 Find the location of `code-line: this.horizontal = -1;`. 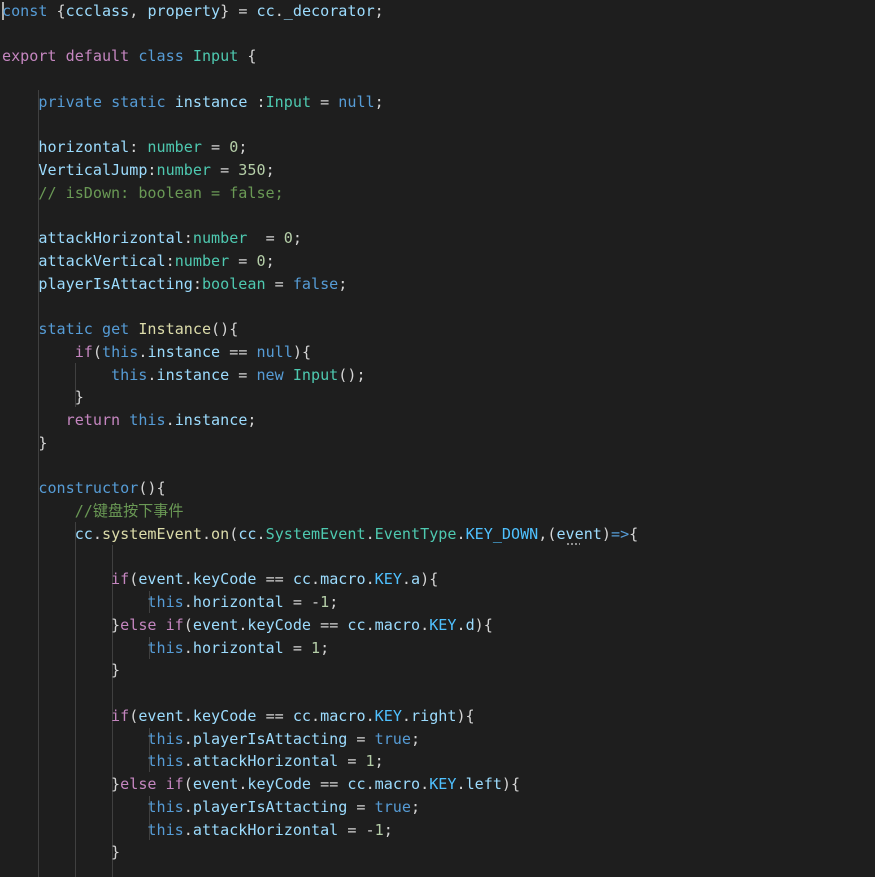

code-line: this.horizontal = -1; is located at coordinates (170, 602).